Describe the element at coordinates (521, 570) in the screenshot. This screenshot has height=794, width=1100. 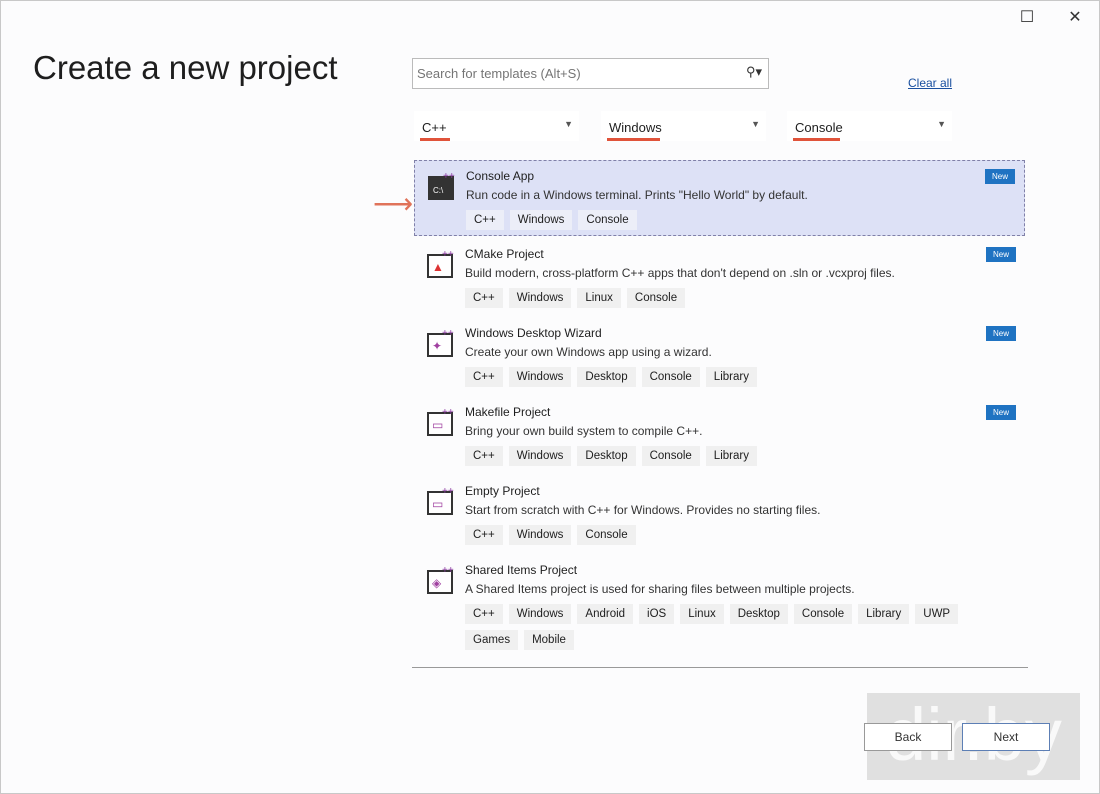
I see `template-title: Shared Items Project` at that location.